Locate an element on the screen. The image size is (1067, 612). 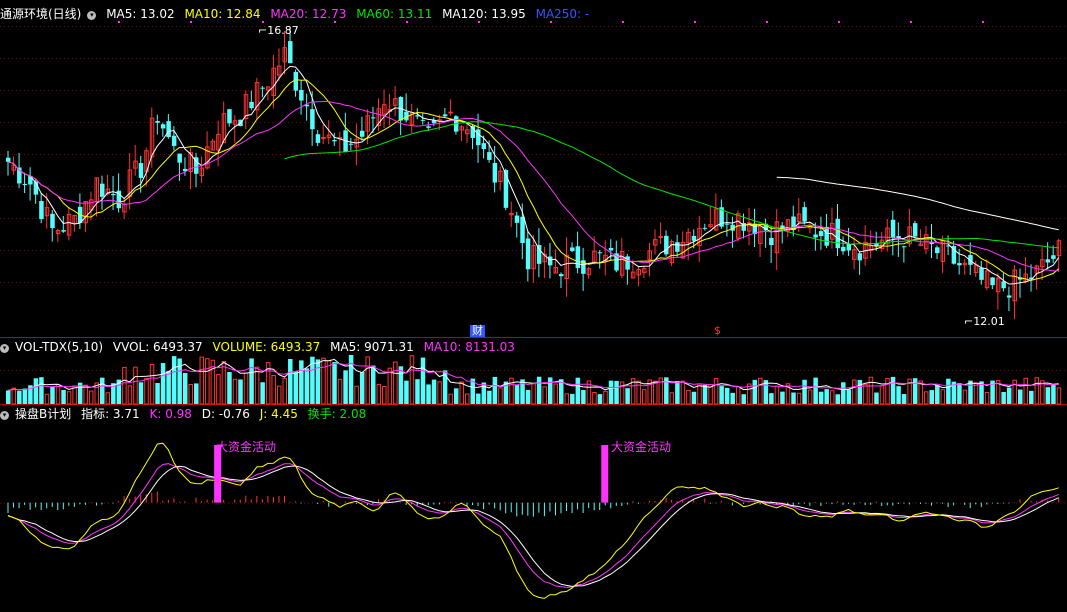
stock-title: 通源环境(日线) is located at coordinates (41, 14).